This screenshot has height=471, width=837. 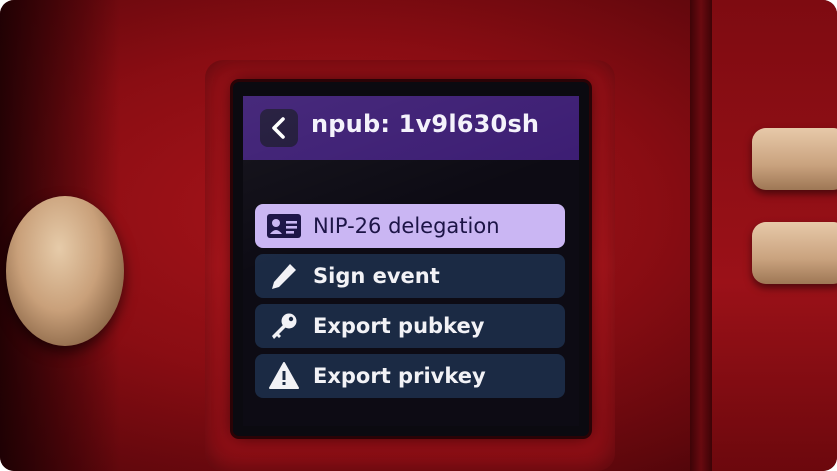 What do you see at coordinates (284, 226) in the screenshot?
I see `id-card-icon` at bounding box center [284, 226].